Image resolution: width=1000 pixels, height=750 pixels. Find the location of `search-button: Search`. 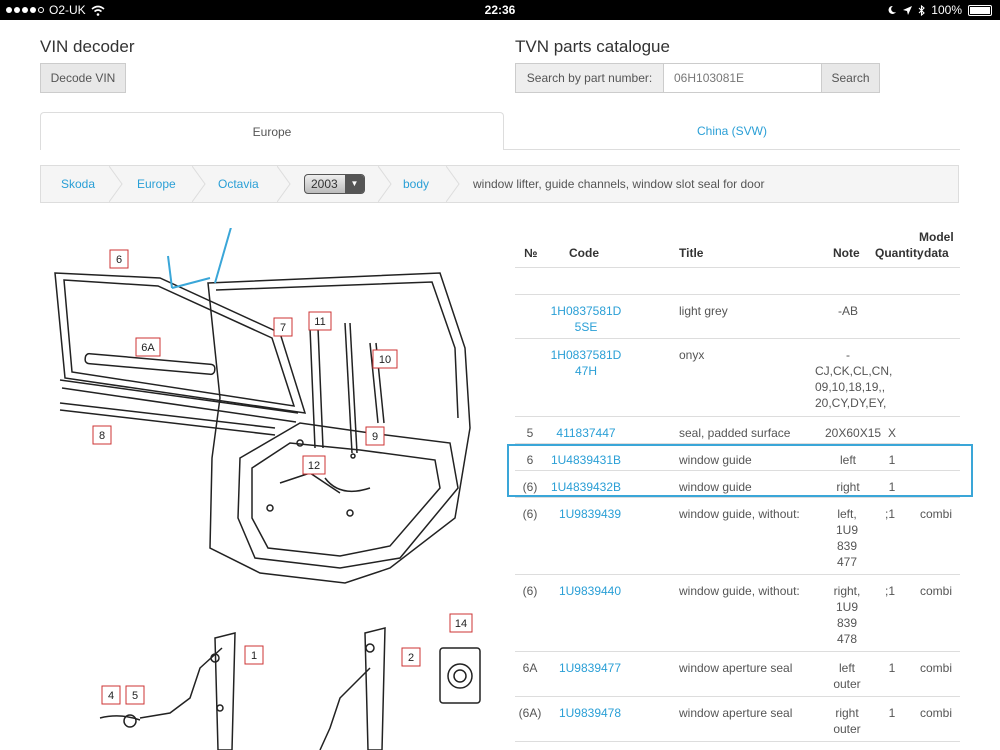

search-button: Search is located at coordinates (851, 78).